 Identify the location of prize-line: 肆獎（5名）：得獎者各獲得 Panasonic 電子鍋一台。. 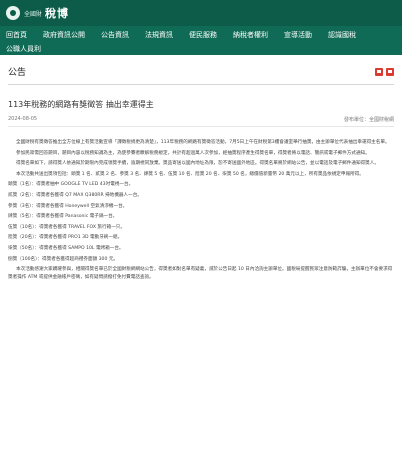
(63, 217).